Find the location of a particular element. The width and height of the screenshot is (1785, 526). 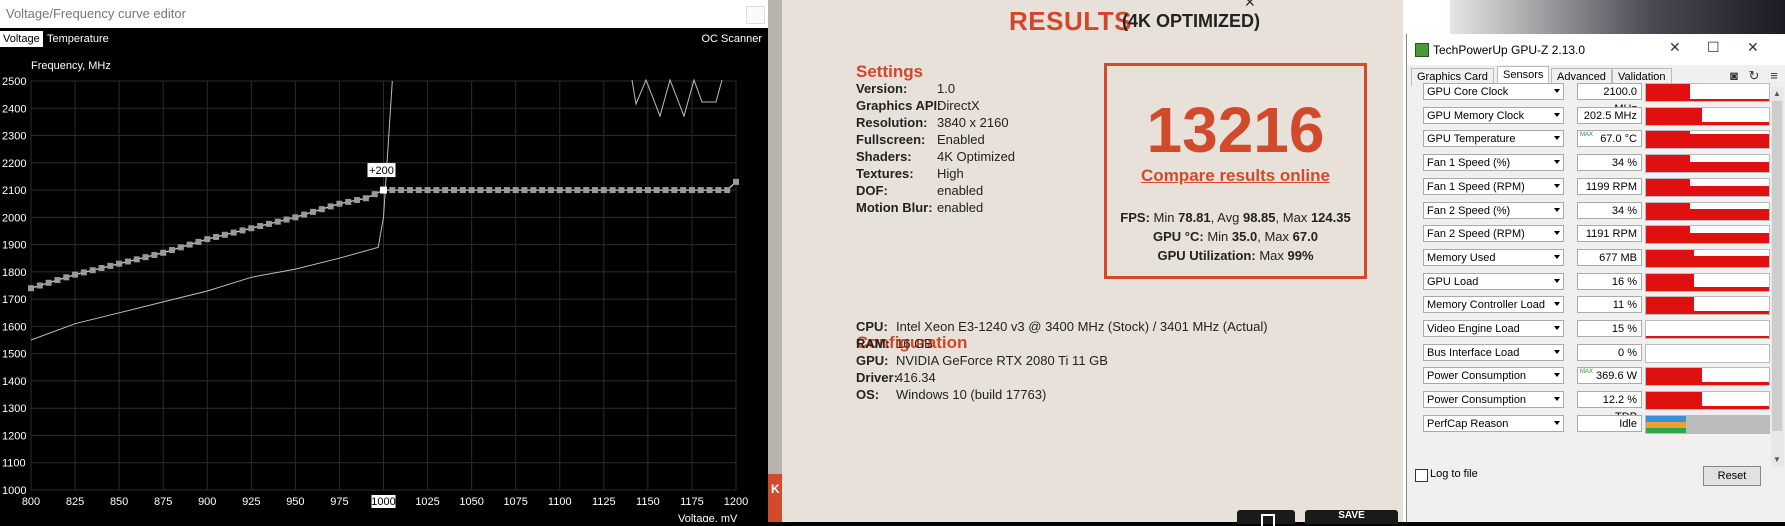

sensor-name-select: Fan 2 Speed (%) is located at coordinates (1493, 210).